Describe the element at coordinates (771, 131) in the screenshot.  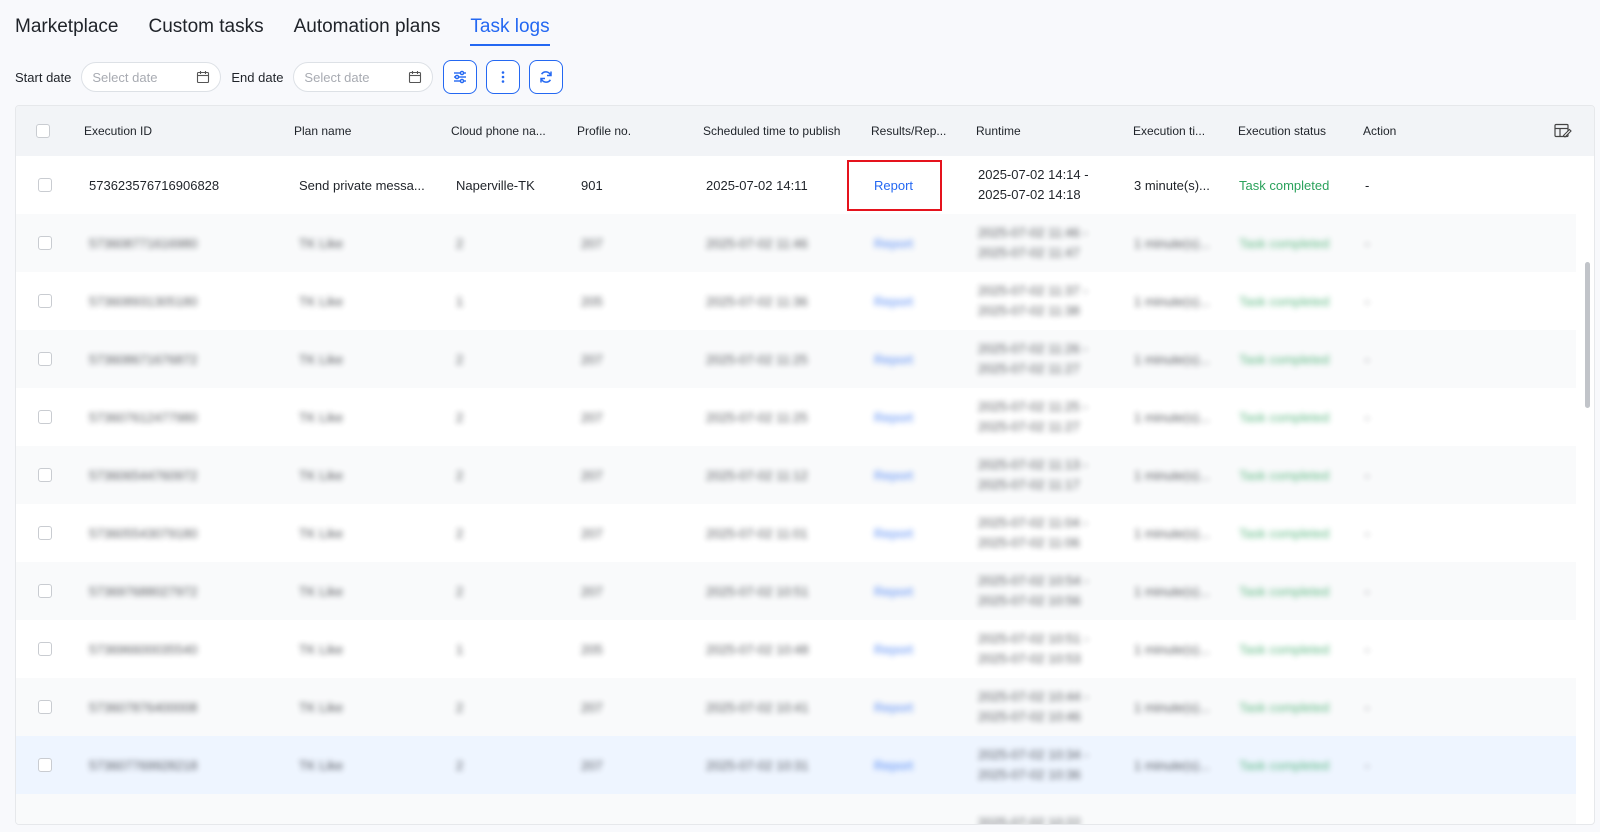
I see `col-scheduled-time: Scheduled time to publish` at that location.